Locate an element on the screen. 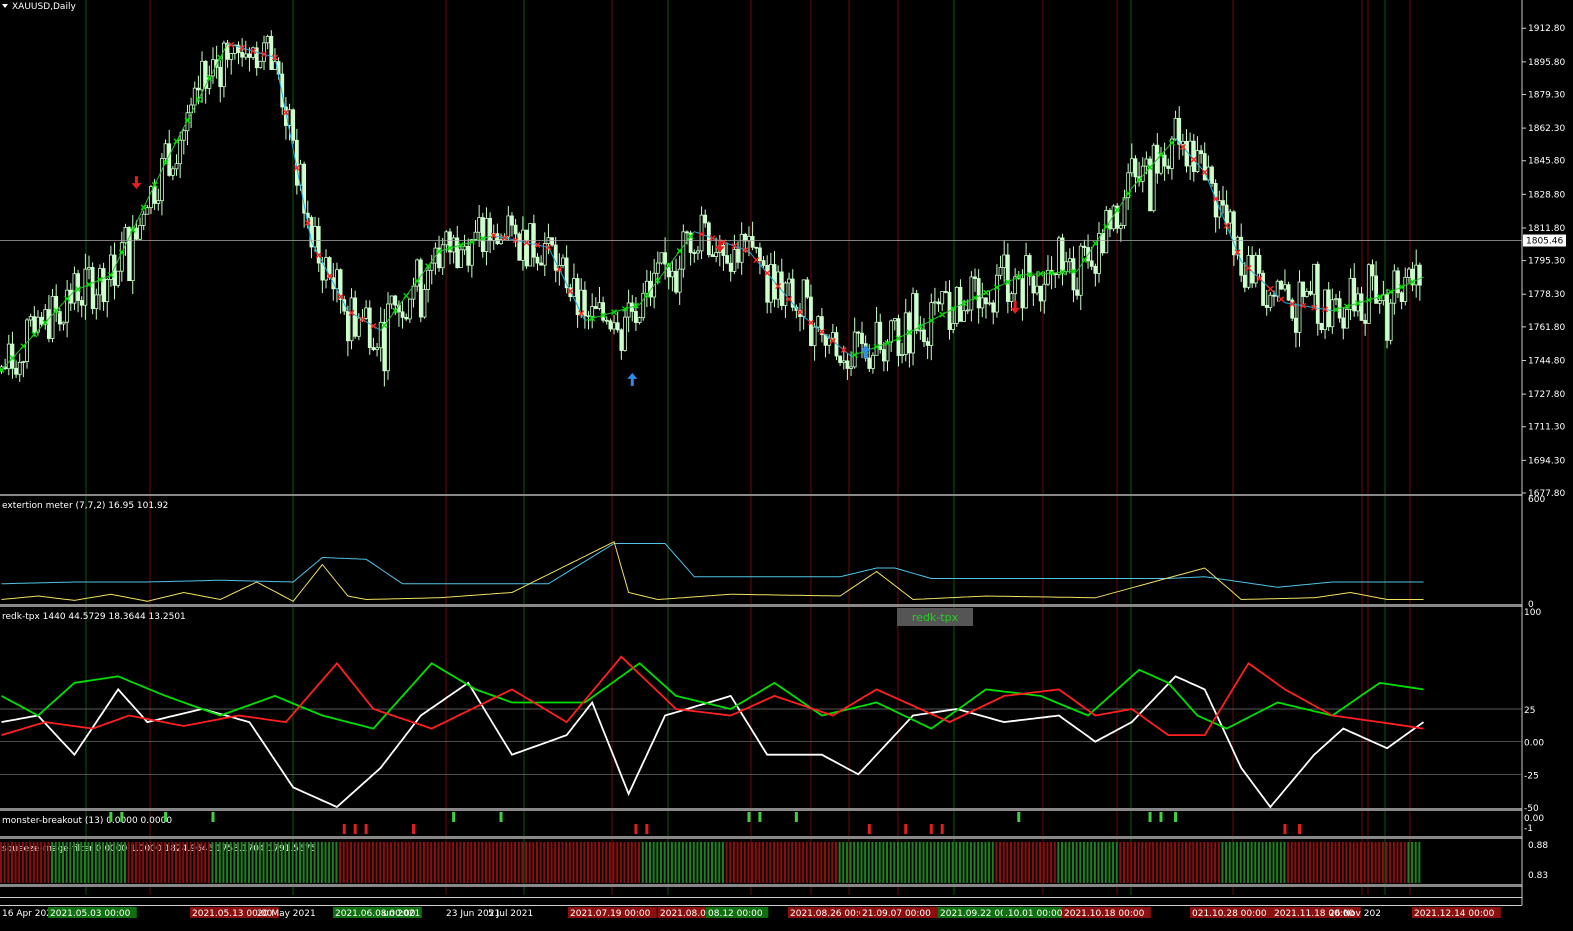 The width and height of the screenshot is (1573, 931). time-tick-label: 20 May 2021 is located at coordinates (286, 914).